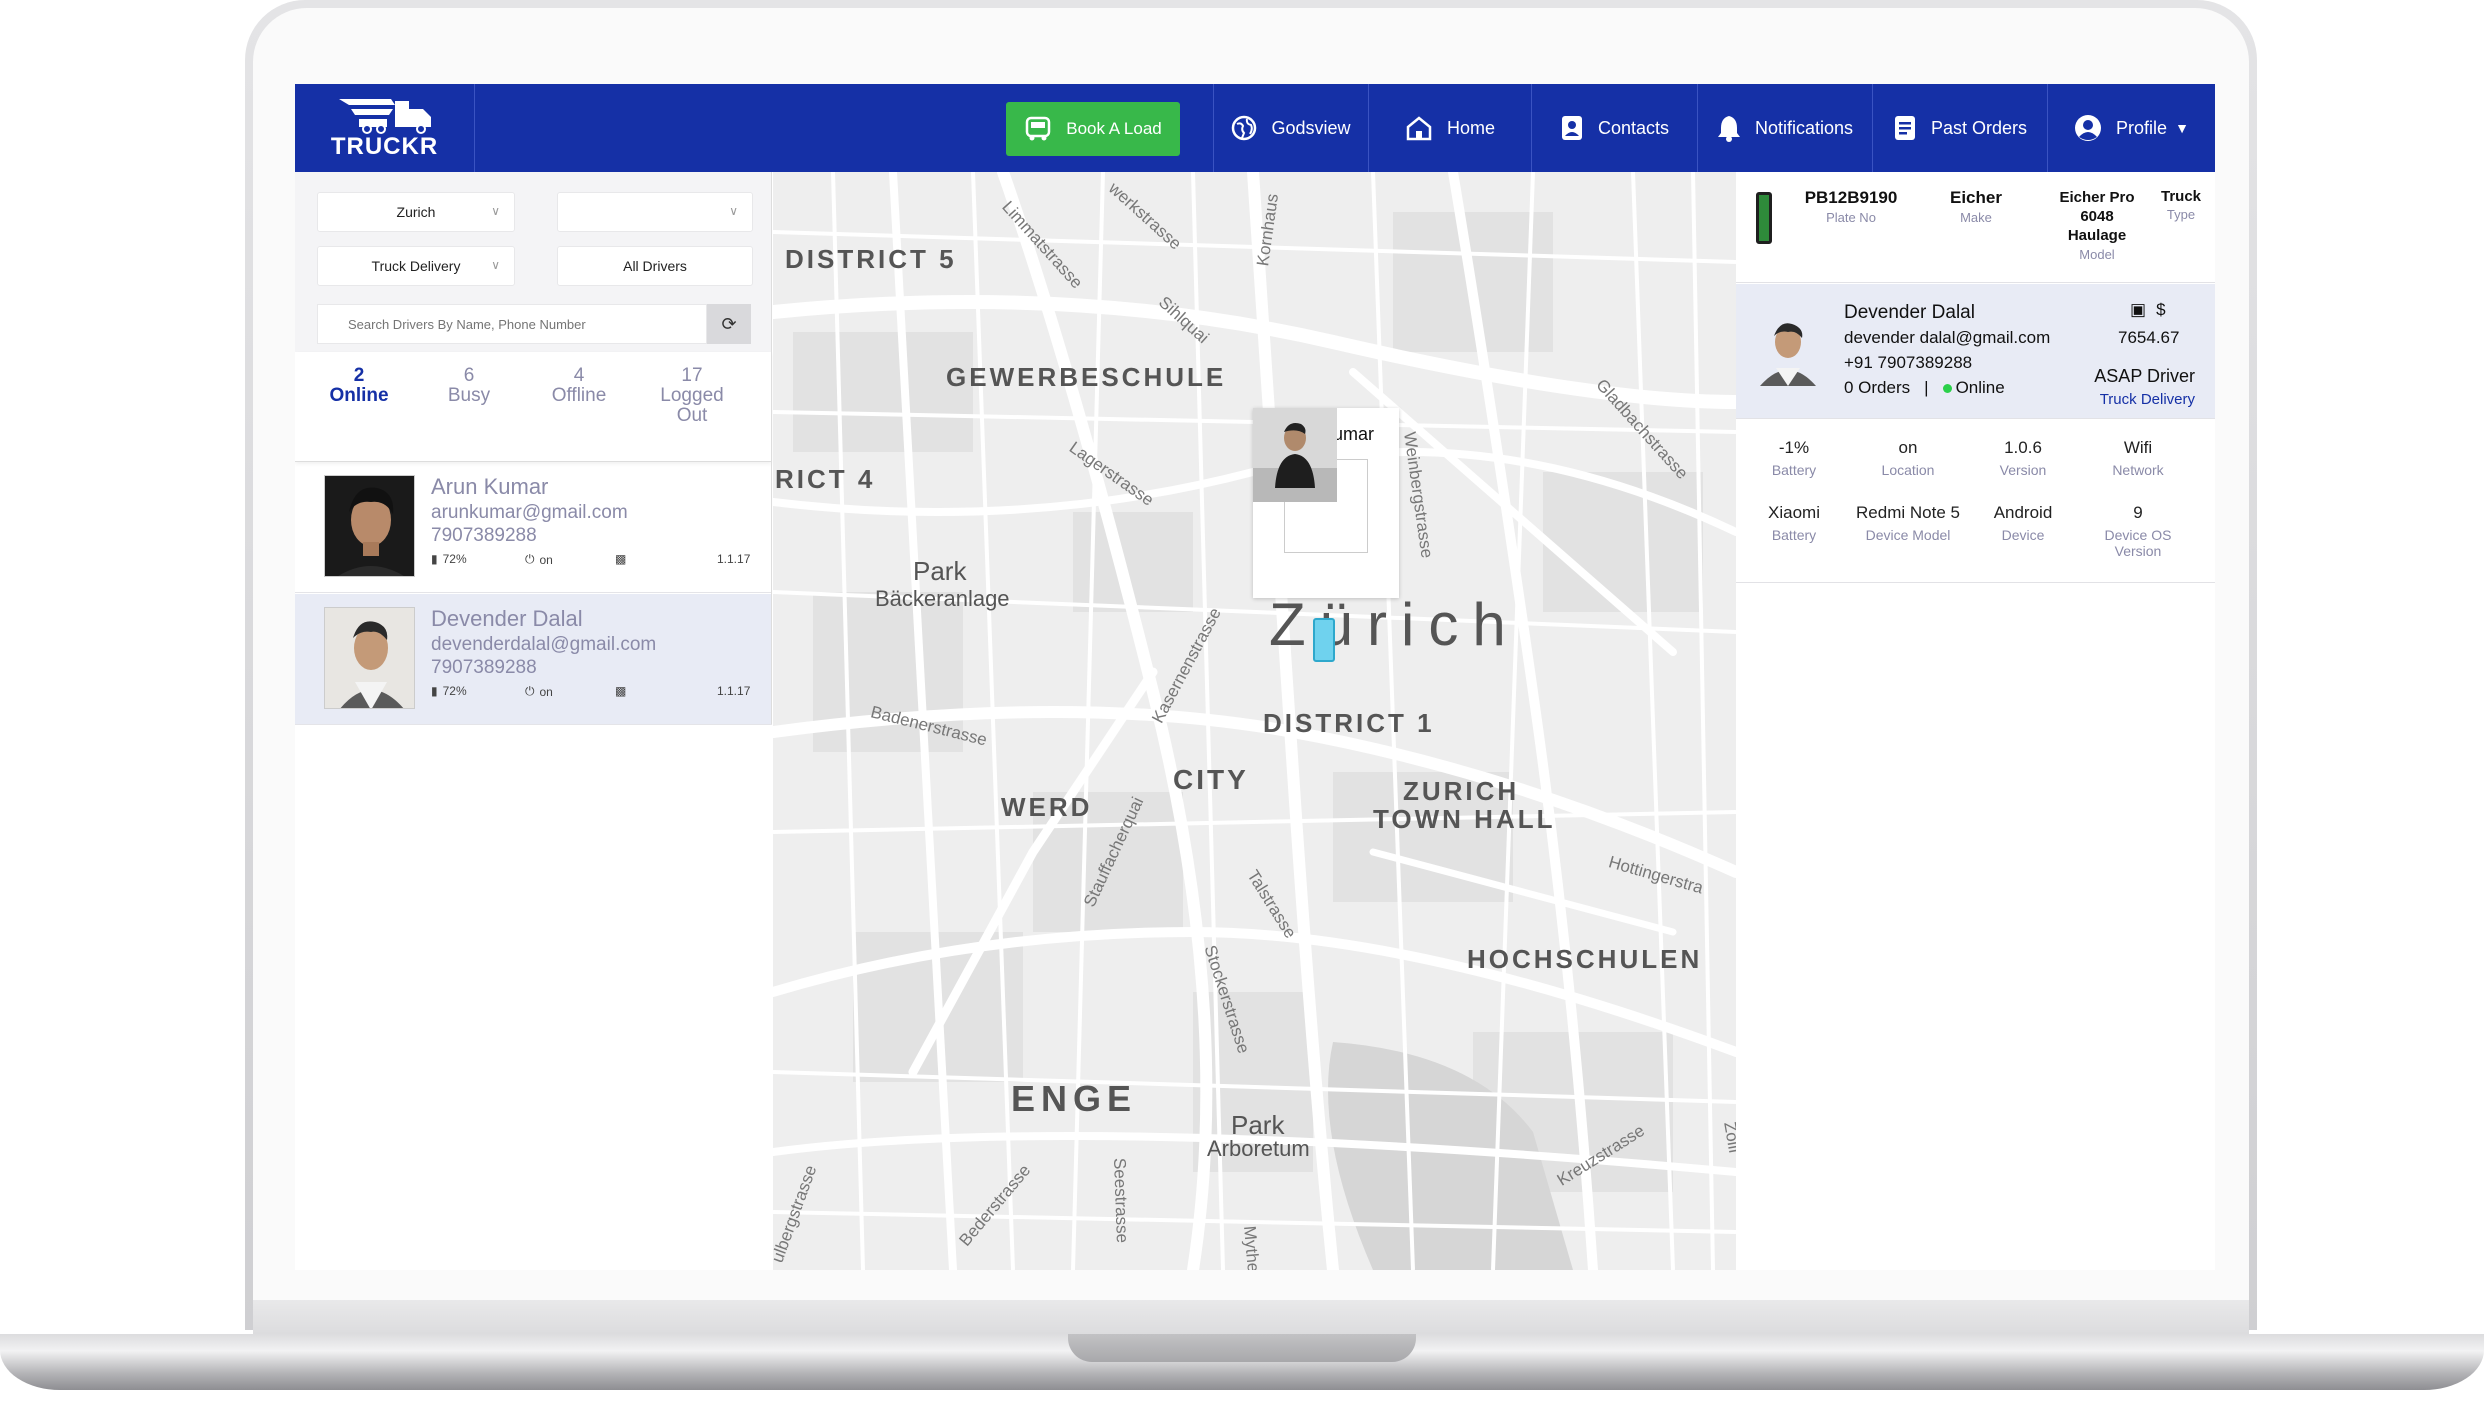 Image resolution: width=2484 pixels, height=1410 pixels. I want to click on device-location-label: Location, so click(1908, 470).